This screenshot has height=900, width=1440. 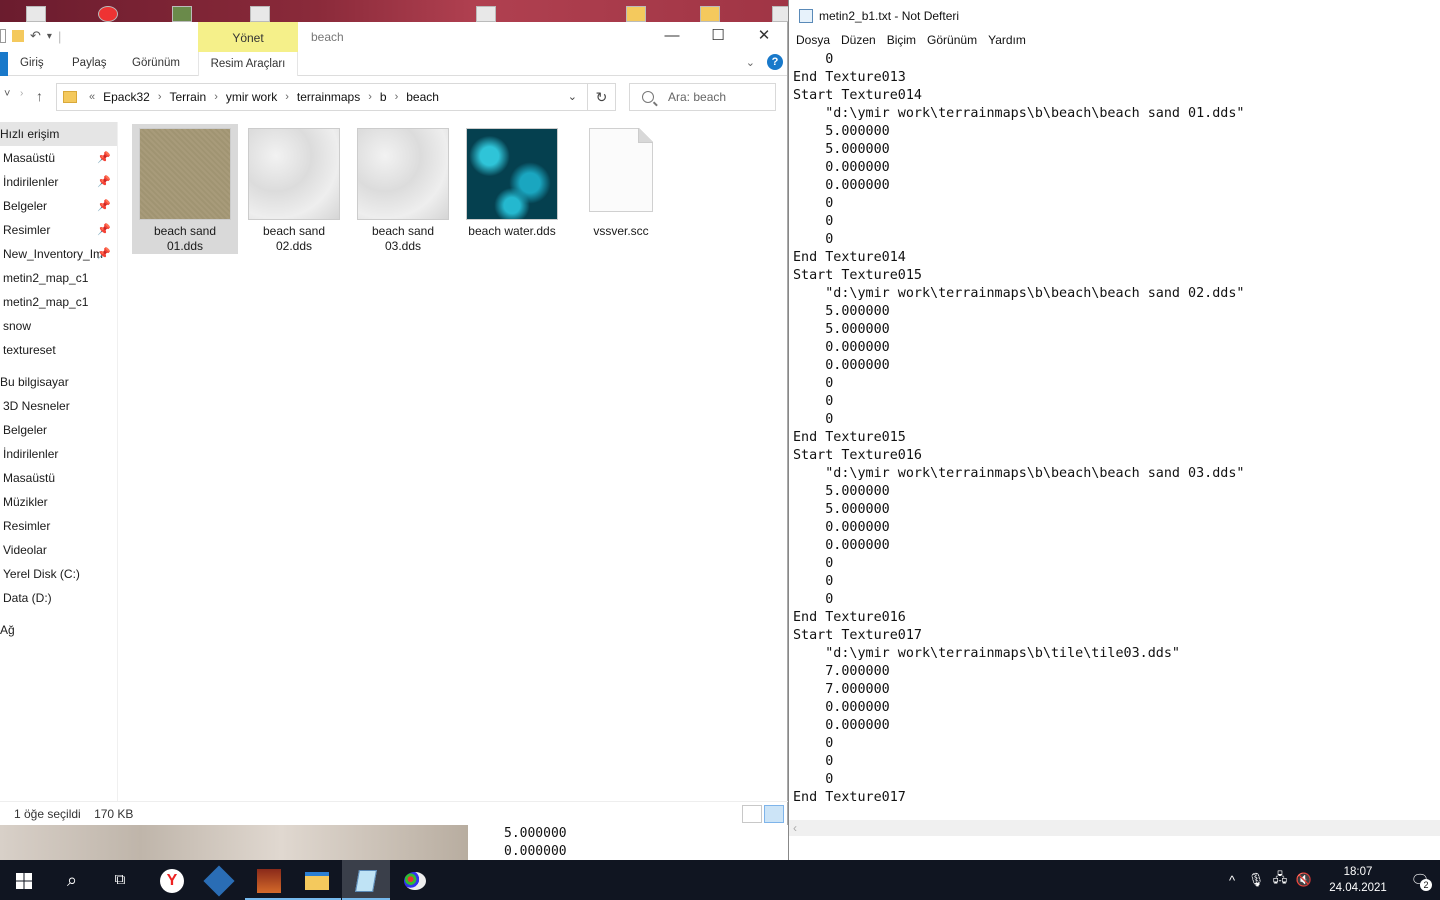 What do you see at coordinates (602, 97) in the screenshot?
I see `refresh-button: ↻` at bounding box center [602, 97].